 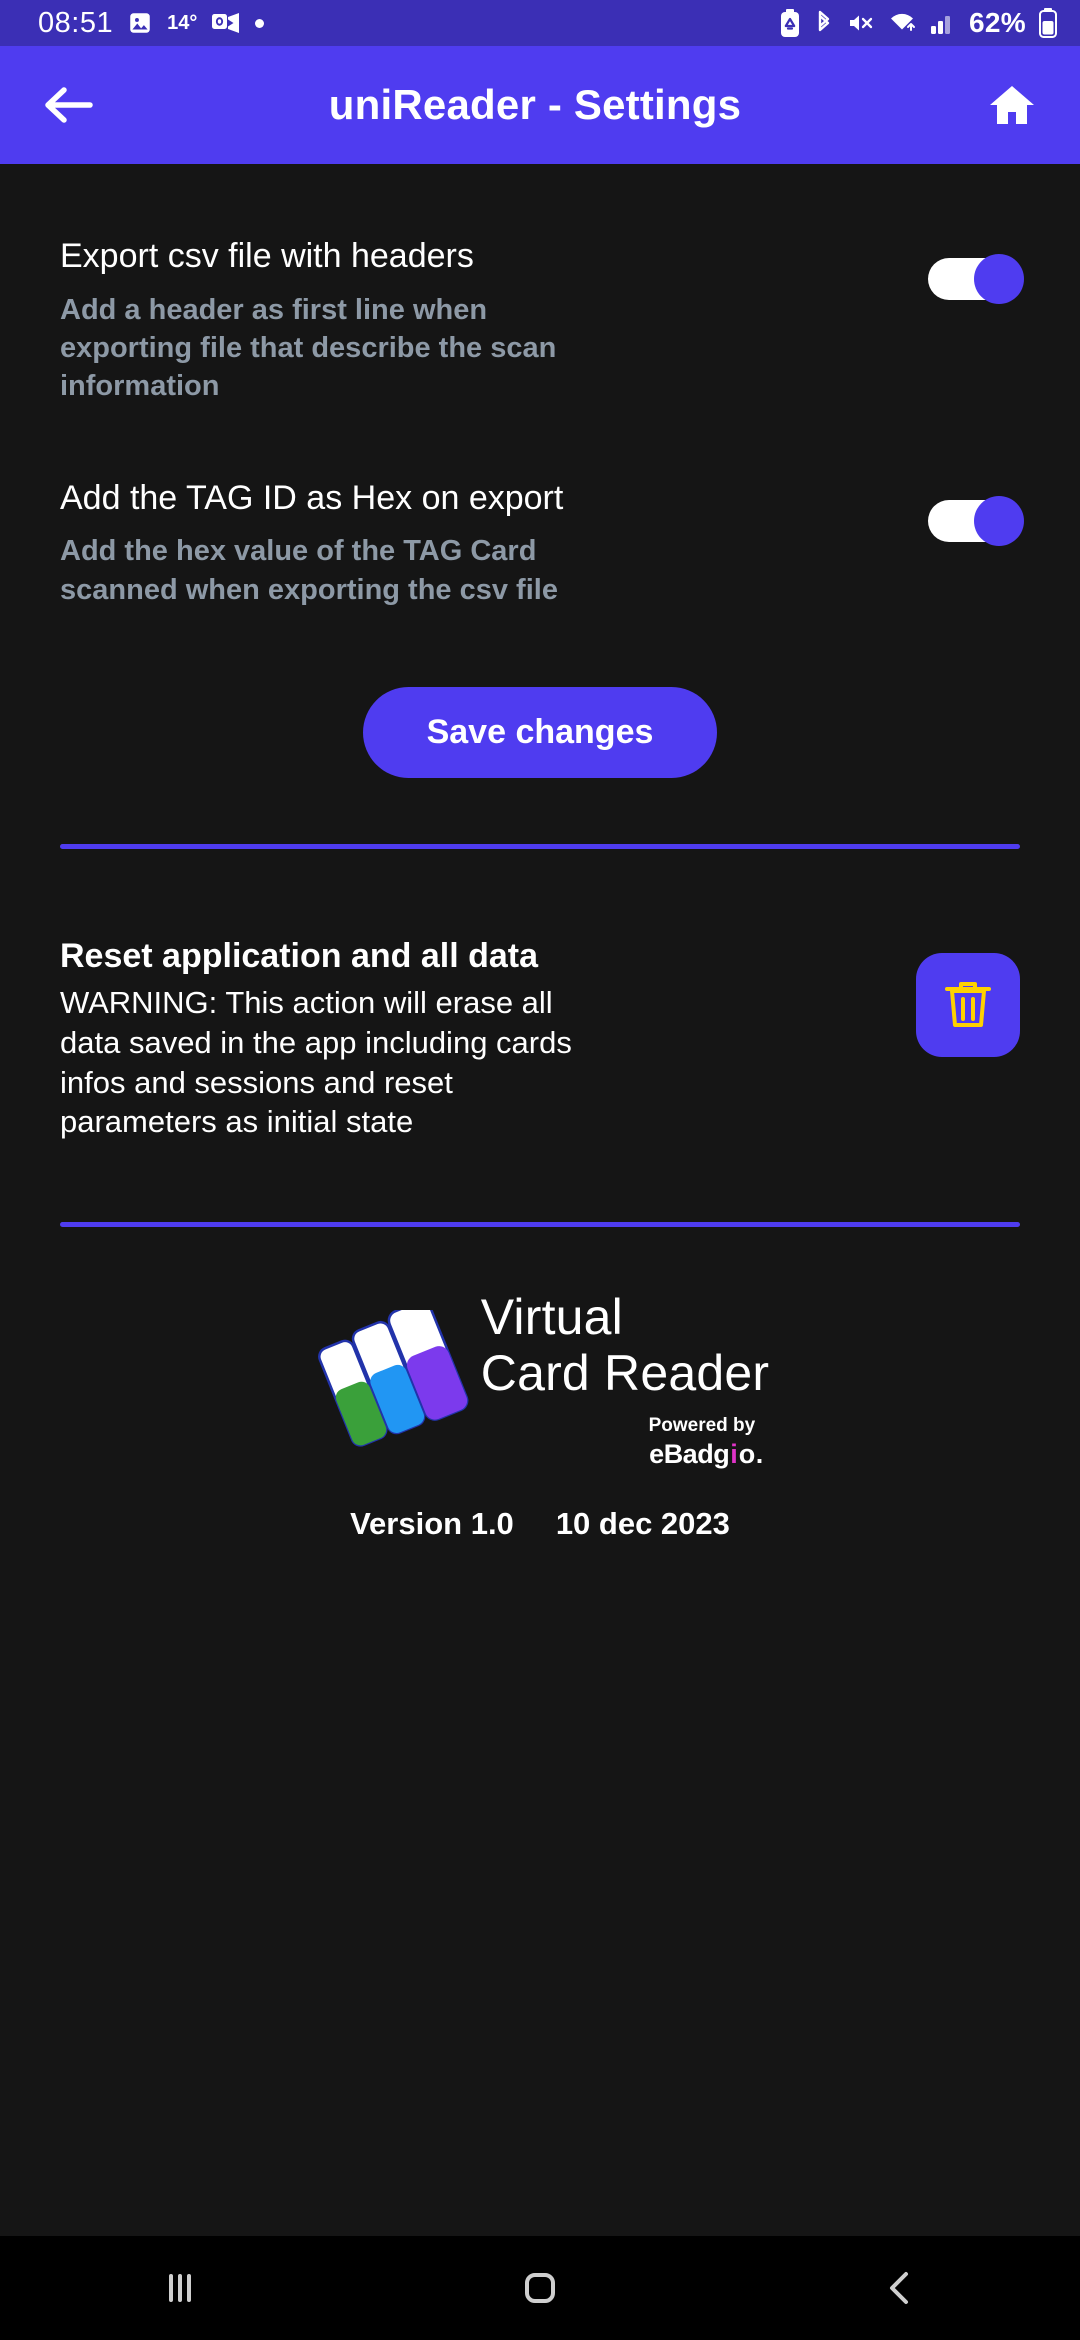 I want to click on status-bar-clock: 08:51, so click(x=76, y=22).